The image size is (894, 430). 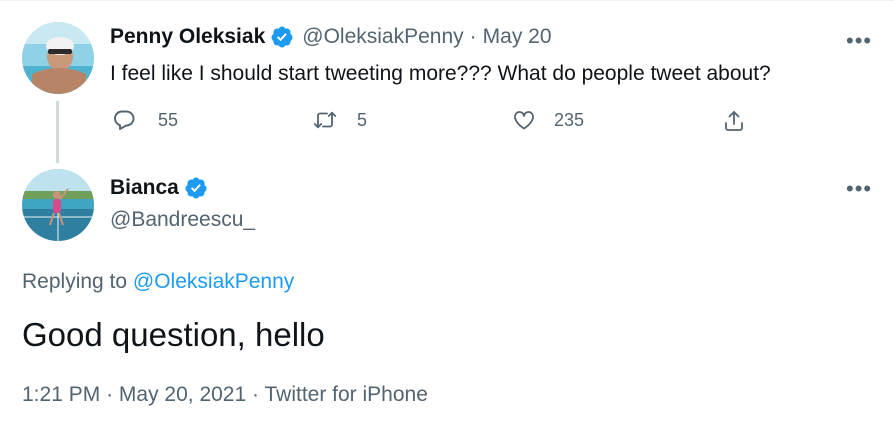 What do you see at coordinates (569, 119) in the screenshot?
I see `like-count: 235` at bounding box center [569, 119].